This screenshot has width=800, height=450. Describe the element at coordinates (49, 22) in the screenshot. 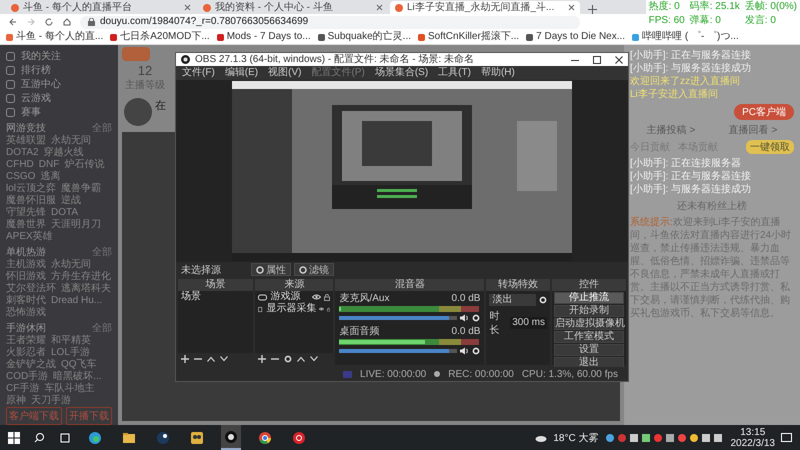

I see `reload-icon` at that location.